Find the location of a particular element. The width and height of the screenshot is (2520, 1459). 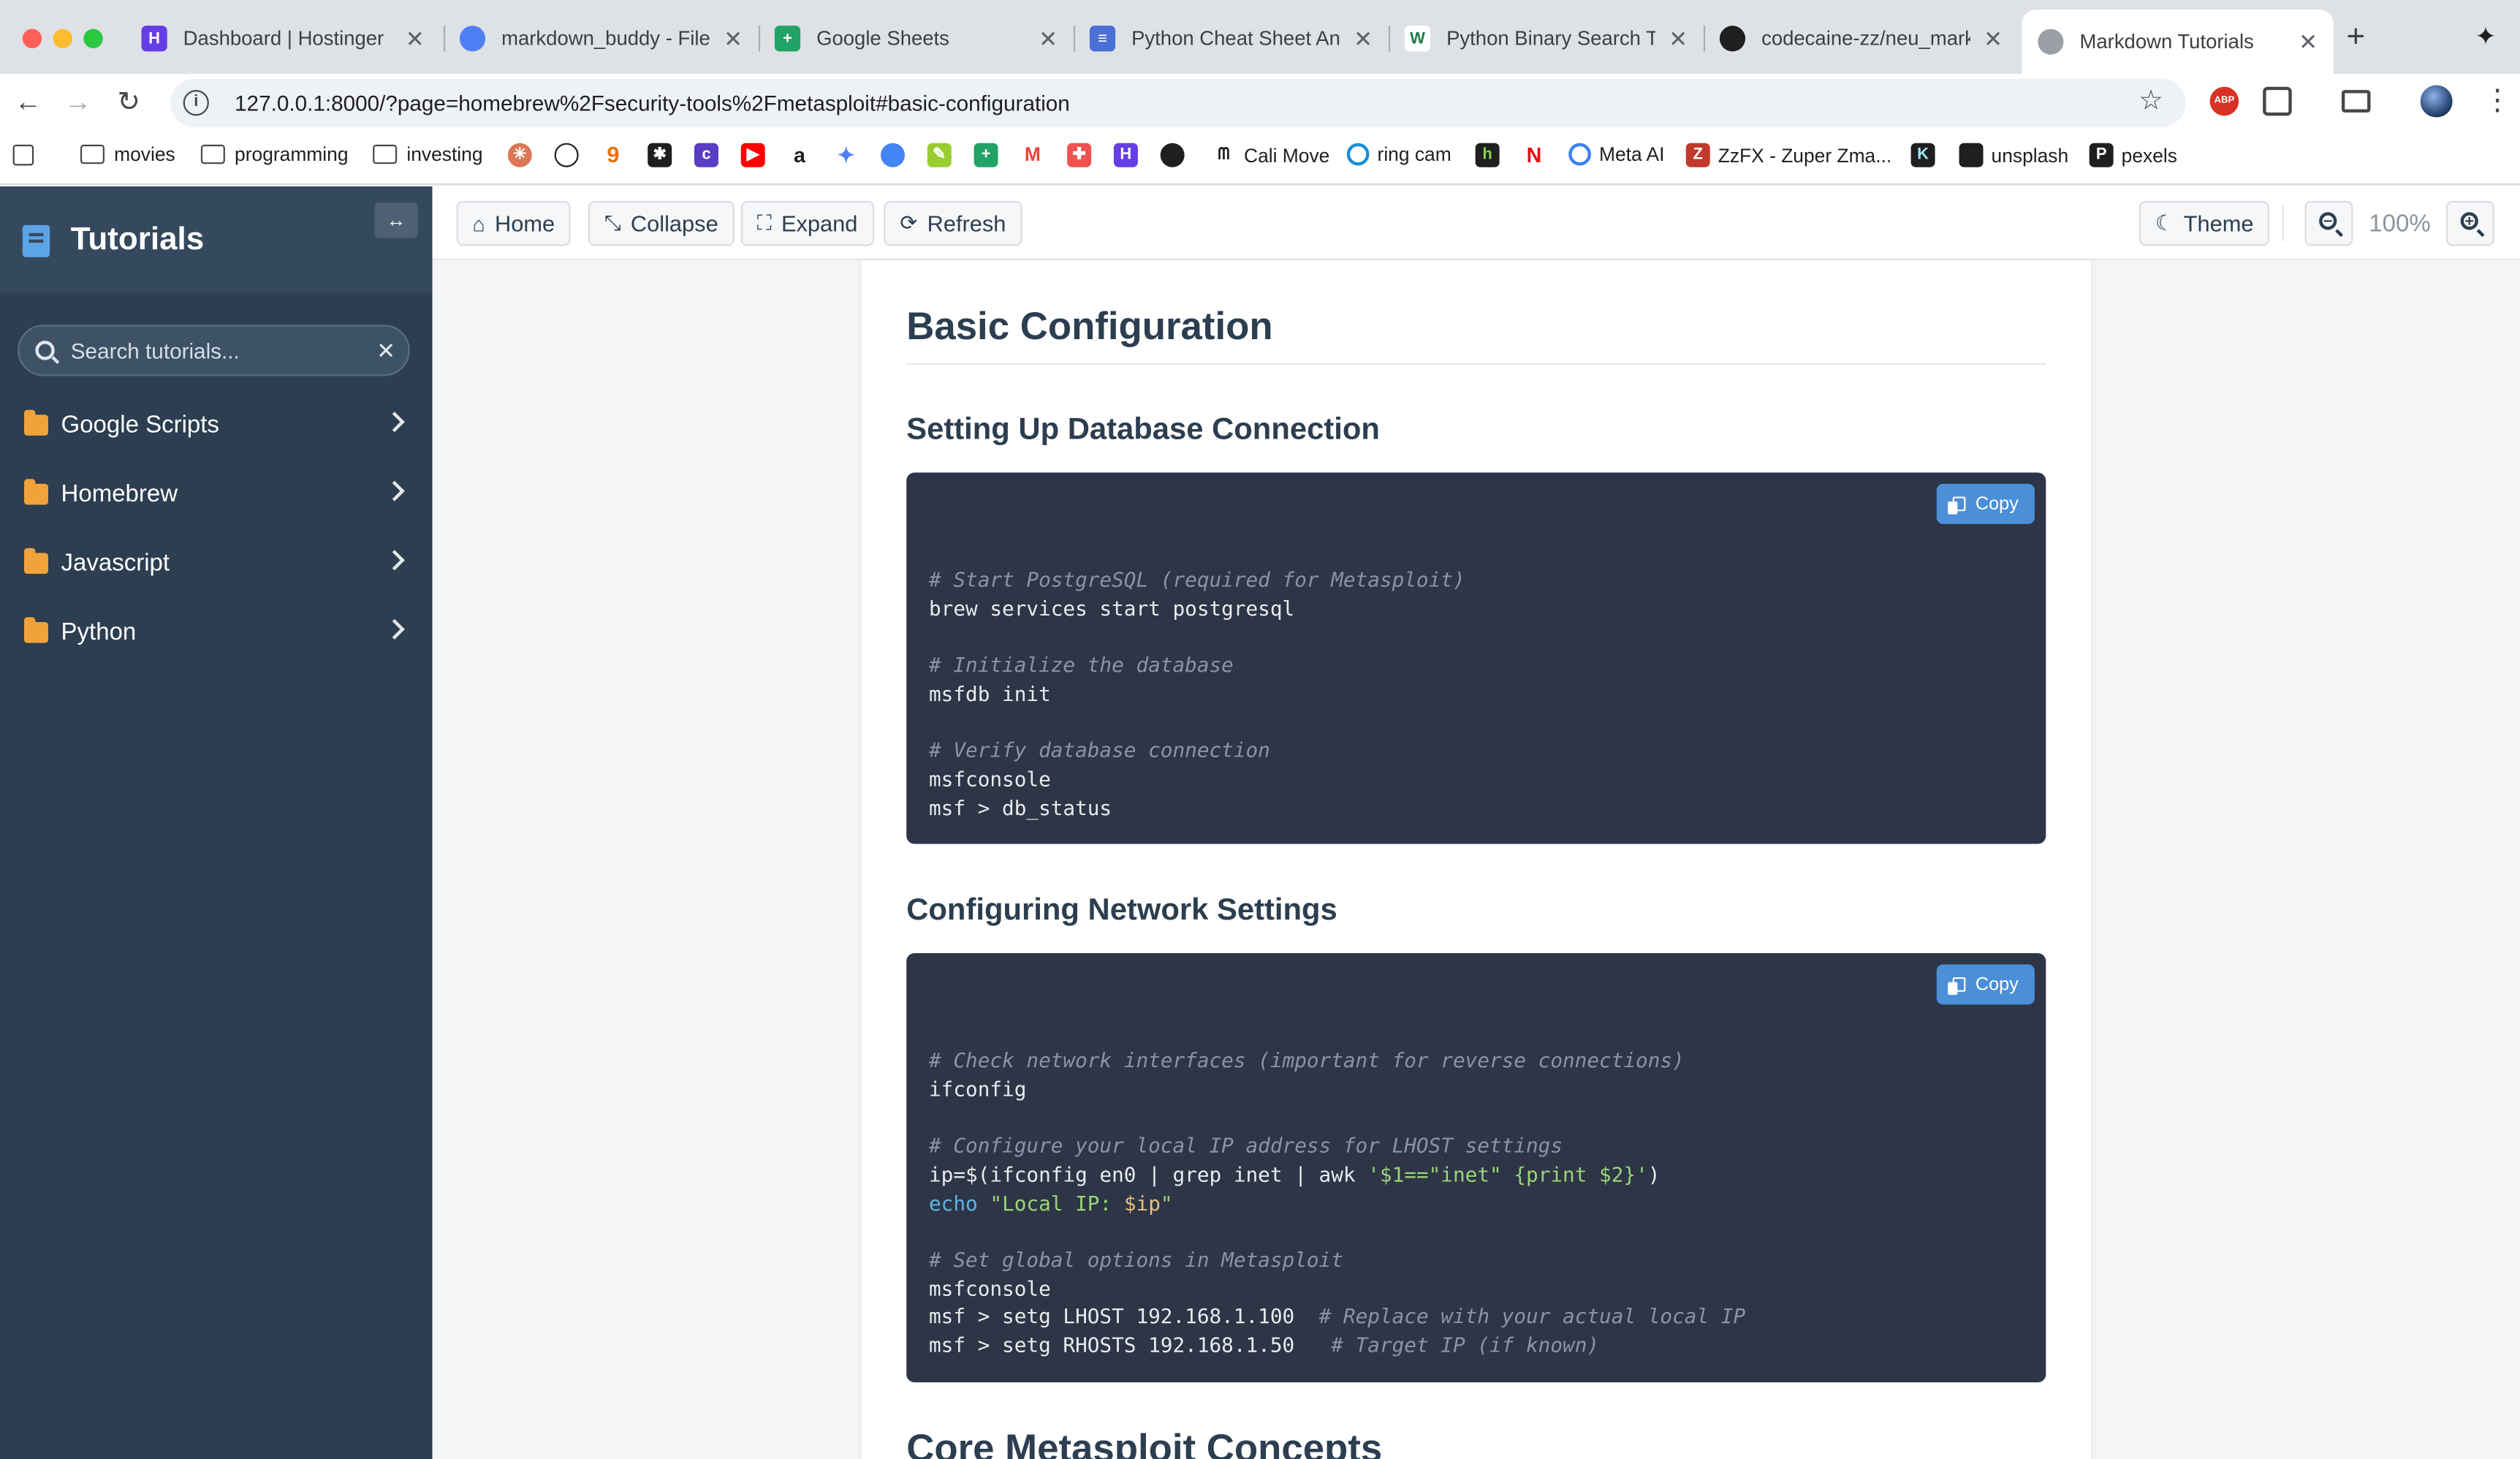

sidebar-item-homebrew: Homebrew is located at coordinates (216, 495).